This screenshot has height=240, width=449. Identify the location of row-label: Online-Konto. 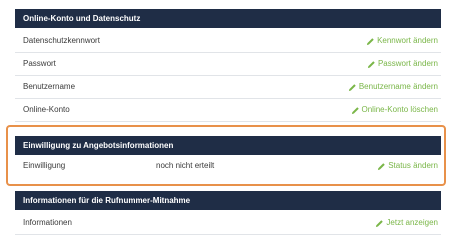
(46, 109).